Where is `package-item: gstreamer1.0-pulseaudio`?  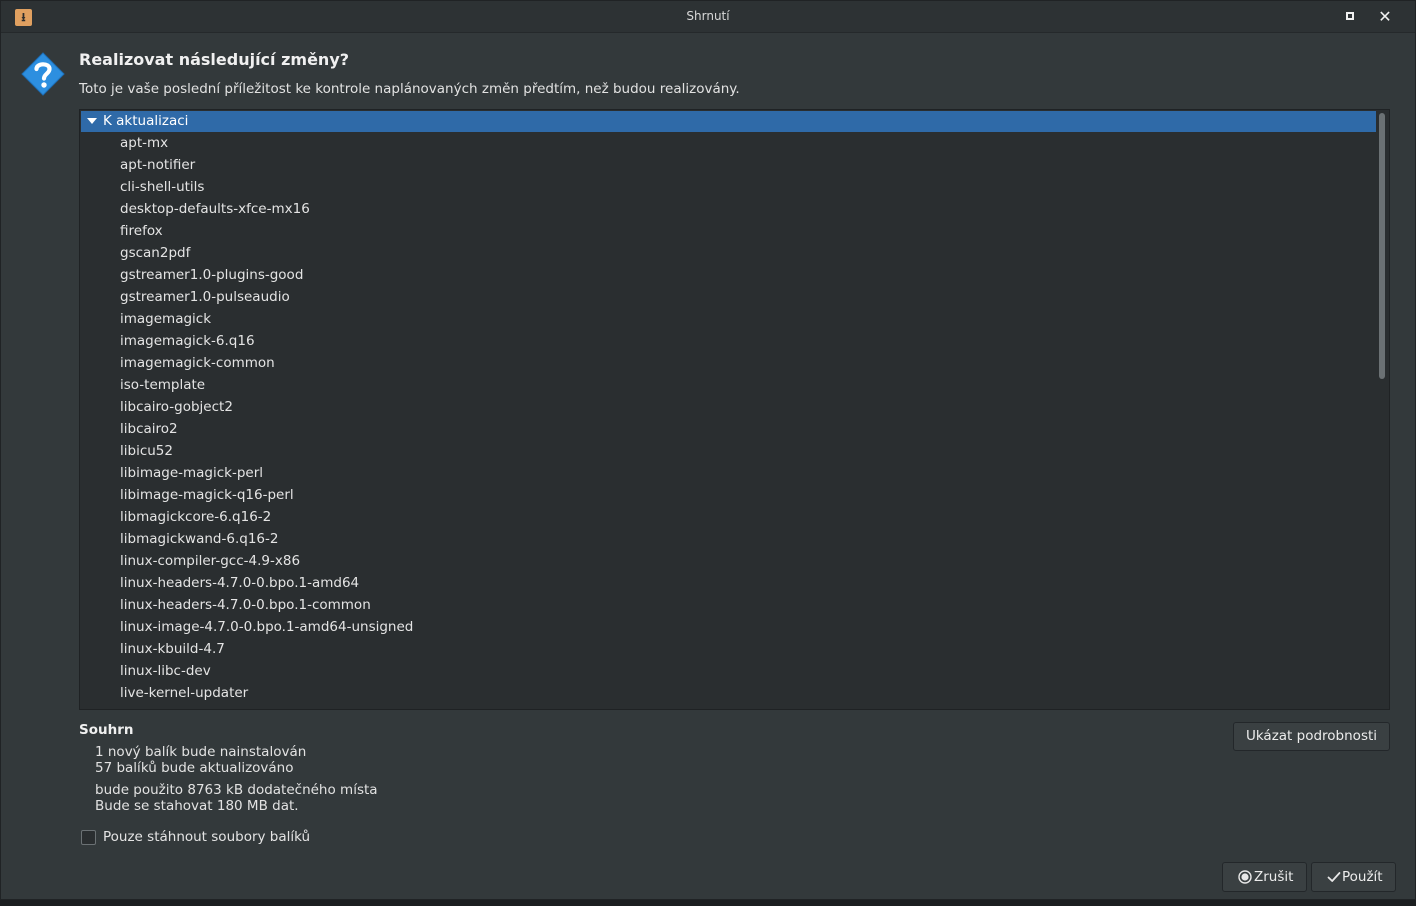 package-item: gstreamer1.0-pulseaudio is located at coordinates (266, 297).